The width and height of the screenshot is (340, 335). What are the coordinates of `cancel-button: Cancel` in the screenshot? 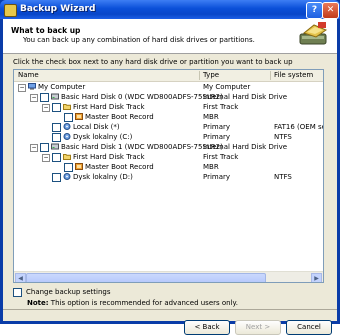 It's located at (309, 327).